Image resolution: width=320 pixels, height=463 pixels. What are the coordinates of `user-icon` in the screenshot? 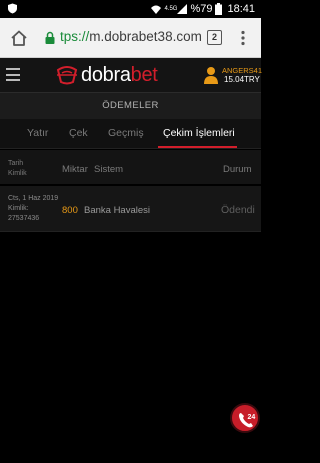 It's located at (211, 75).